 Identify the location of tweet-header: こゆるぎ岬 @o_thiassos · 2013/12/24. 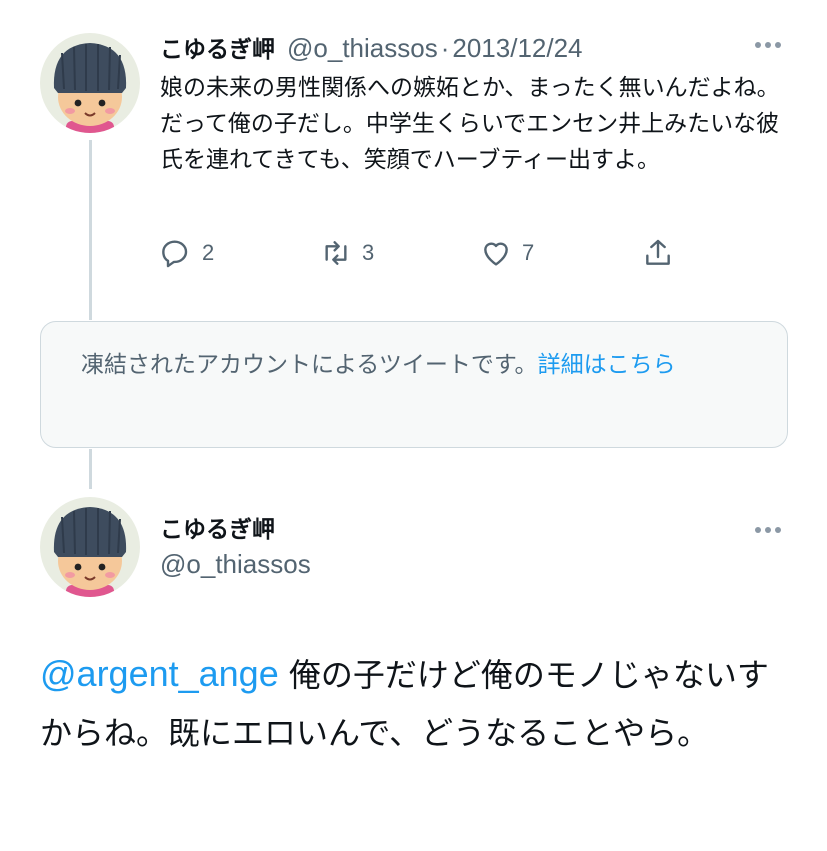
(371, 47).